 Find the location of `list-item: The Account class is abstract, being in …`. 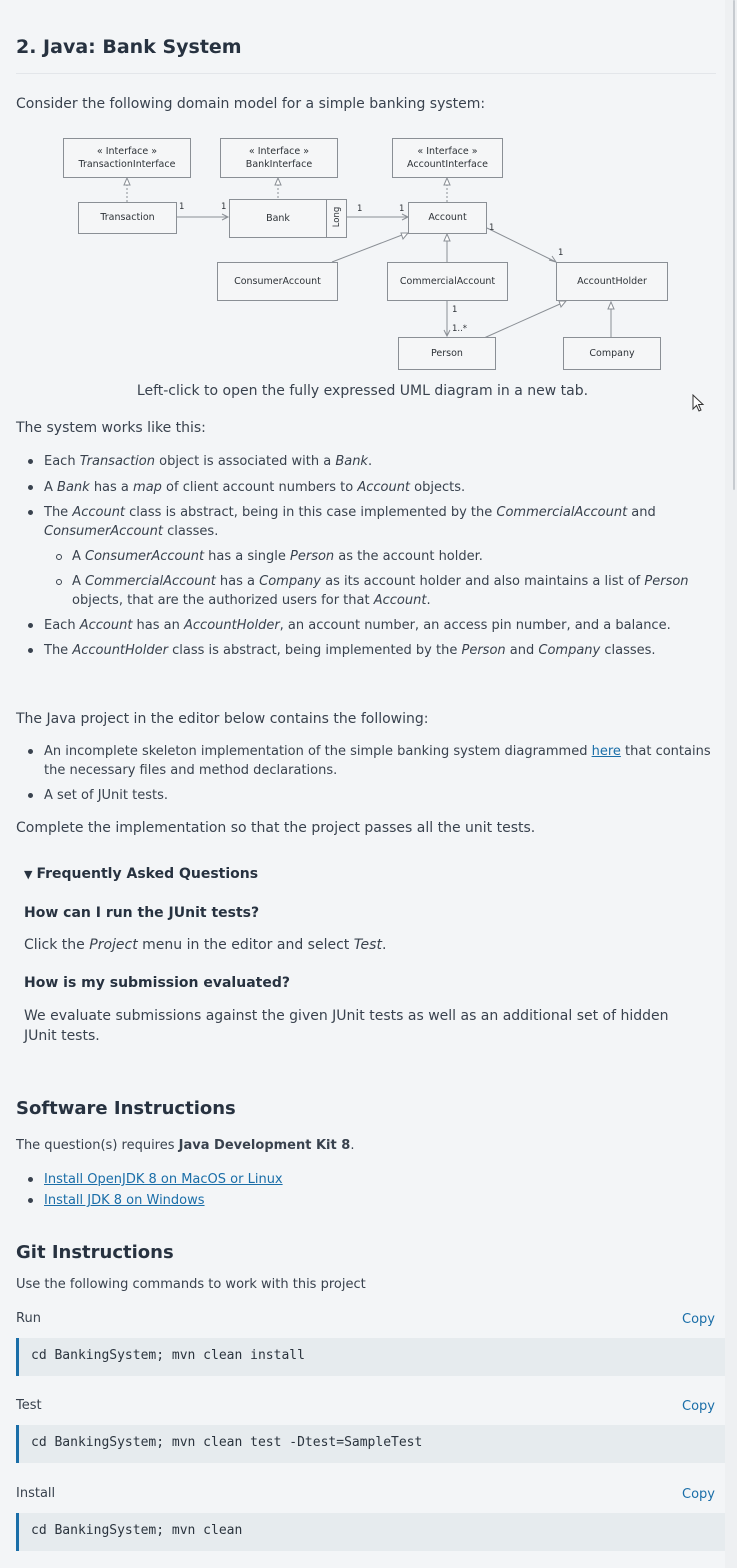

list-item: The Account class is abstract, being in … is located at coordinates (371, 522).